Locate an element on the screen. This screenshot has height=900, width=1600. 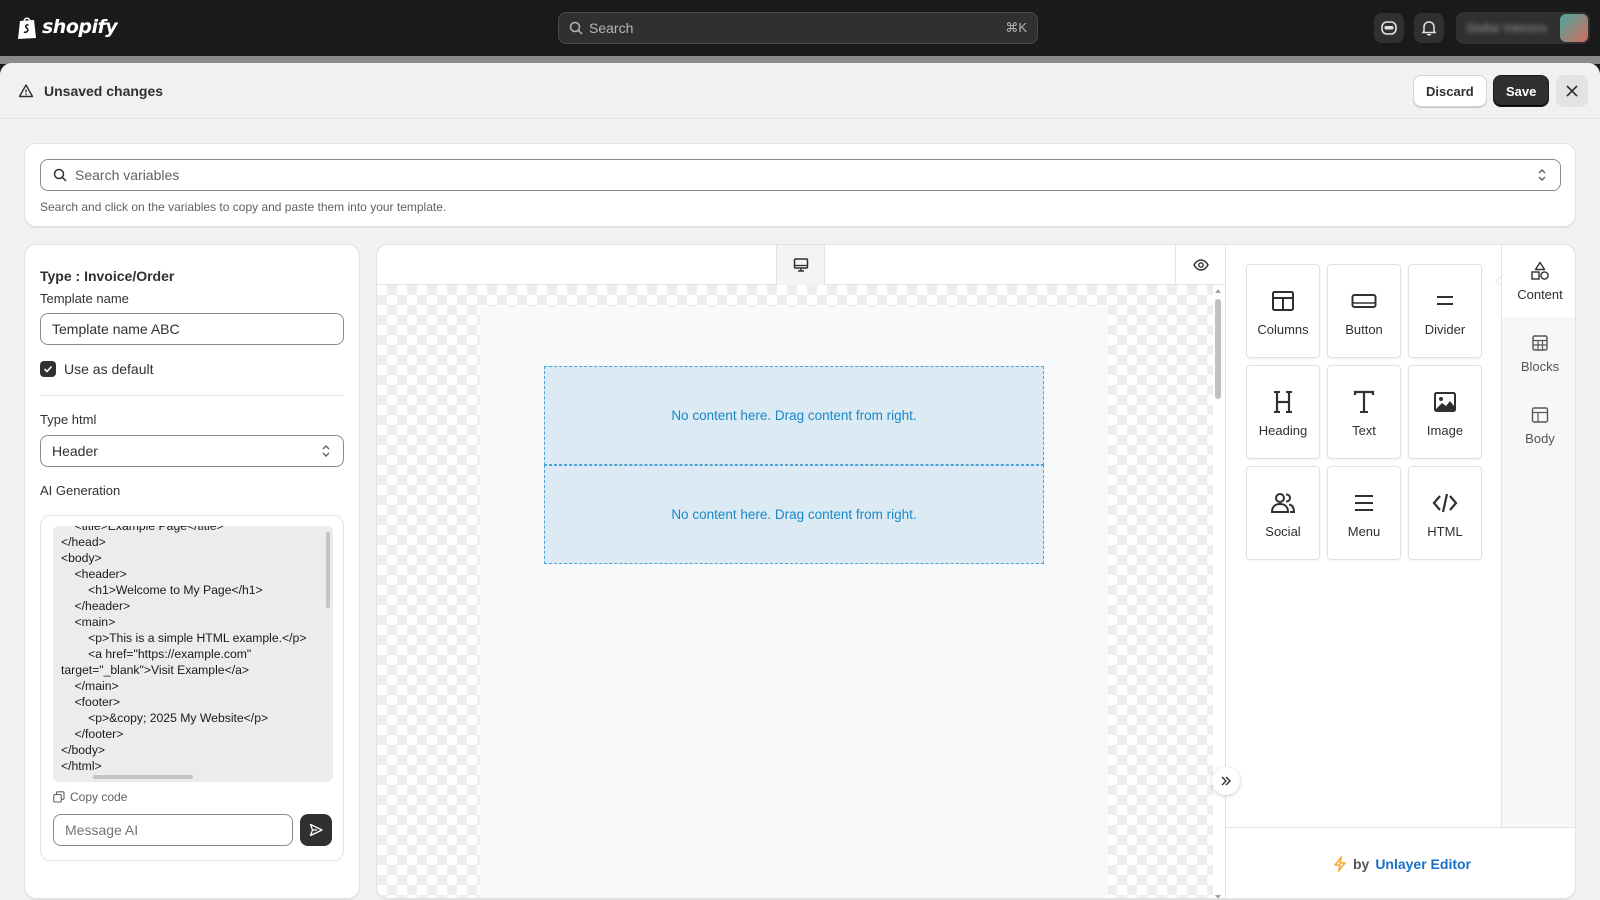
checkmark-icon is located at coordinates (48, 369).